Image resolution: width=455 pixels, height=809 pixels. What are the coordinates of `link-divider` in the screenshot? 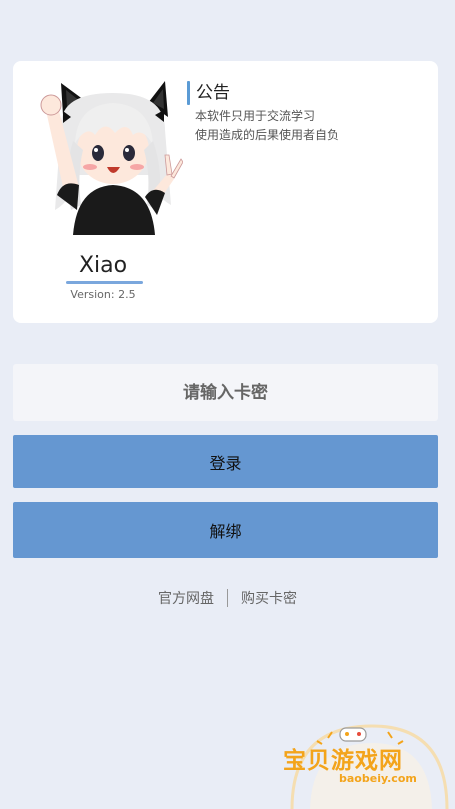 It's located at (227, 598).